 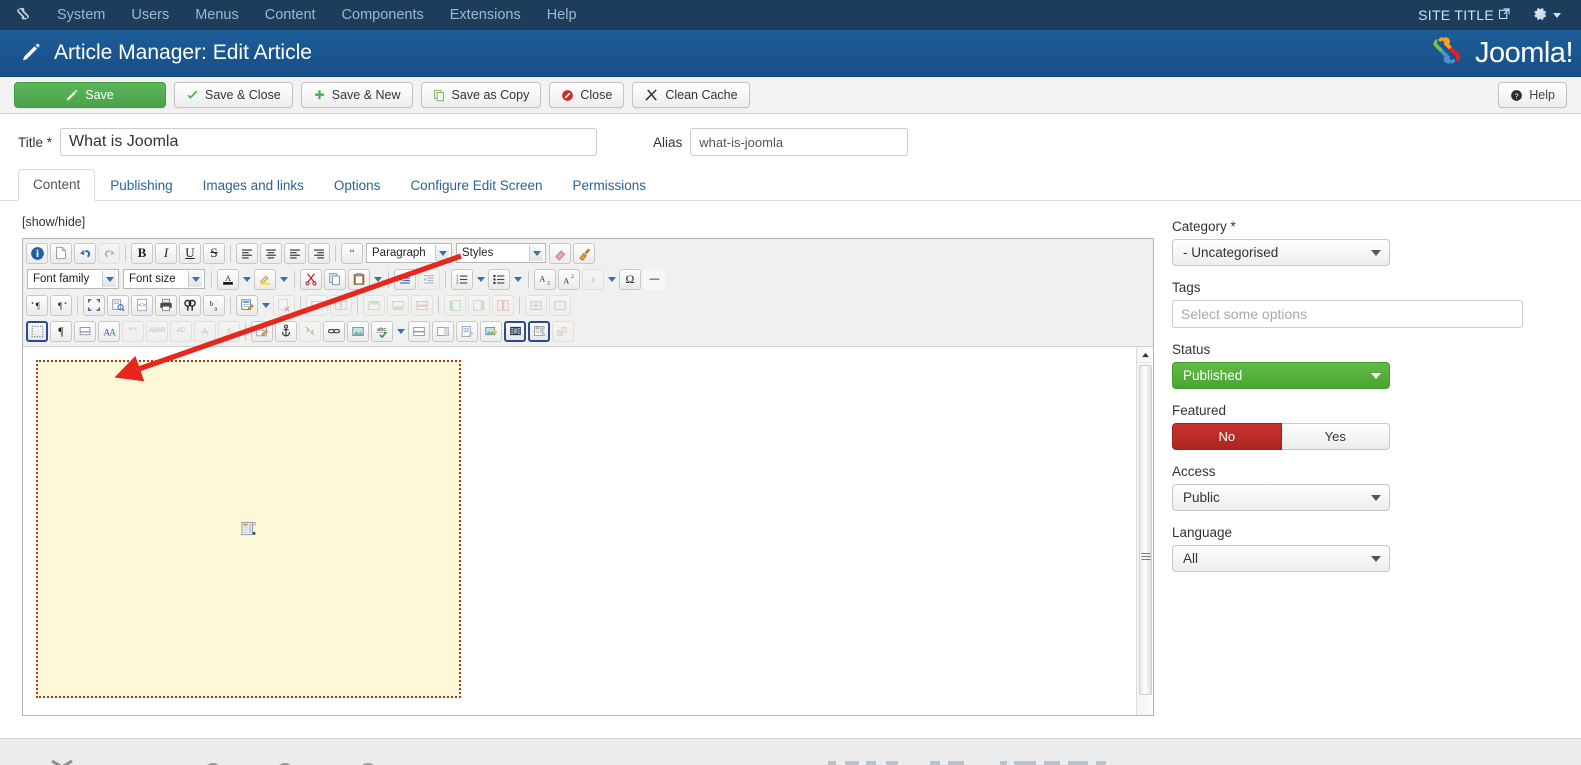 What do you see at coordinates (560, 253) in the screenshot?
I see `remove-format-eraser-icon` at bounding box center [560, 253].